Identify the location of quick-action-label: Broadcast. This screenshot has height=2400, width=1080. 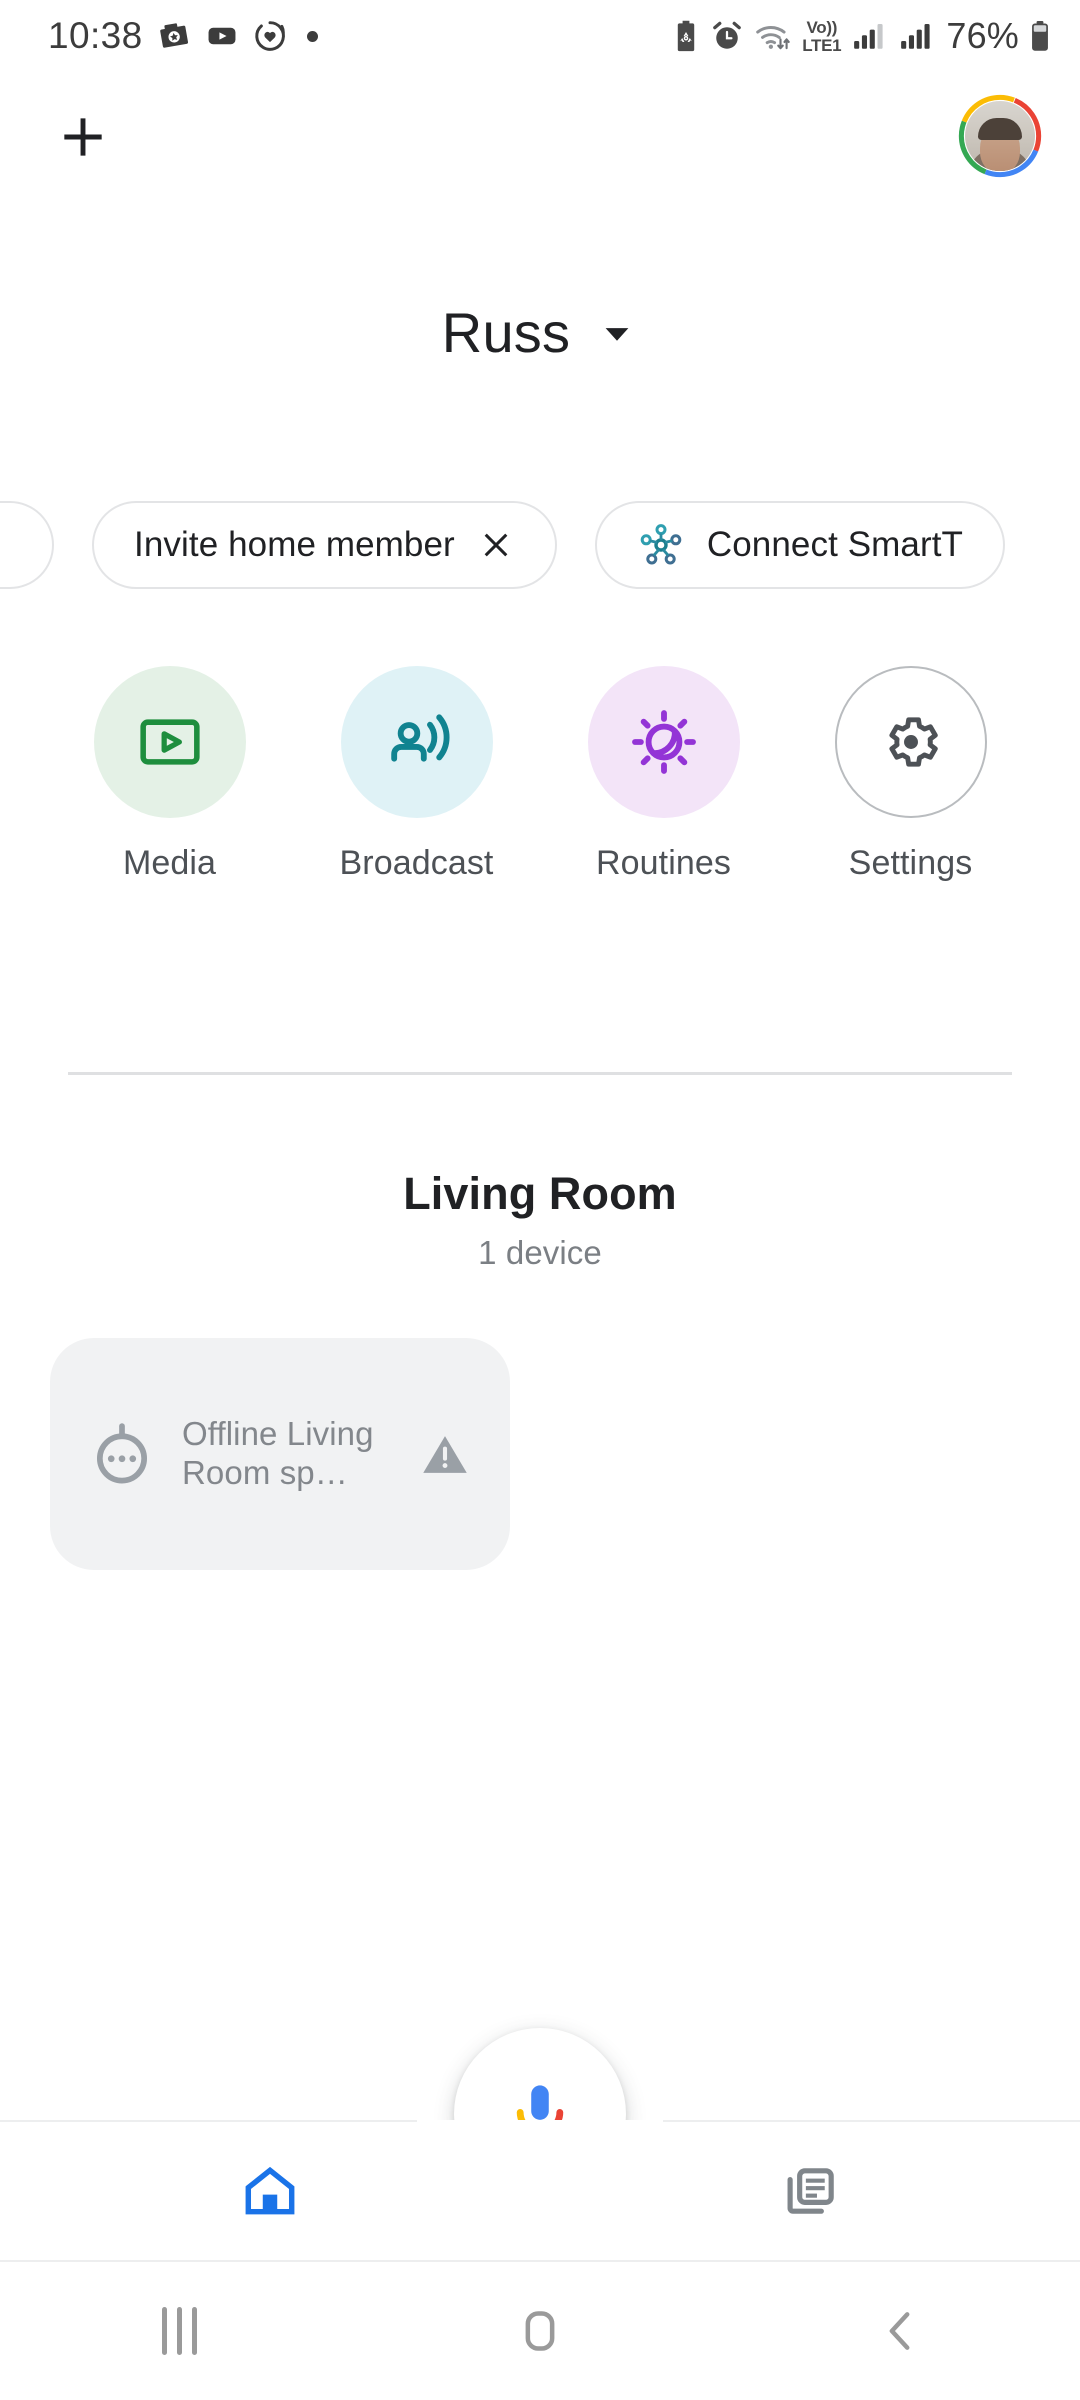
(416, 863).